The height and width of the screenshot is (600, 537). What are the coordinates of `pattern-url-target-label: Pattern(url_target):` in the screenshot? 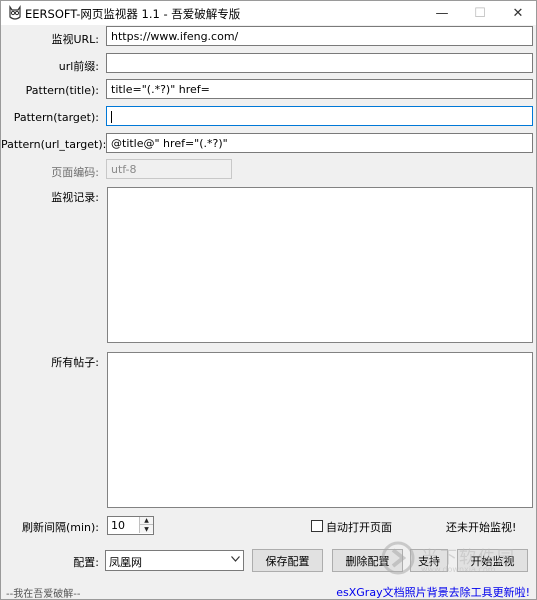 It's located at (54, 144).